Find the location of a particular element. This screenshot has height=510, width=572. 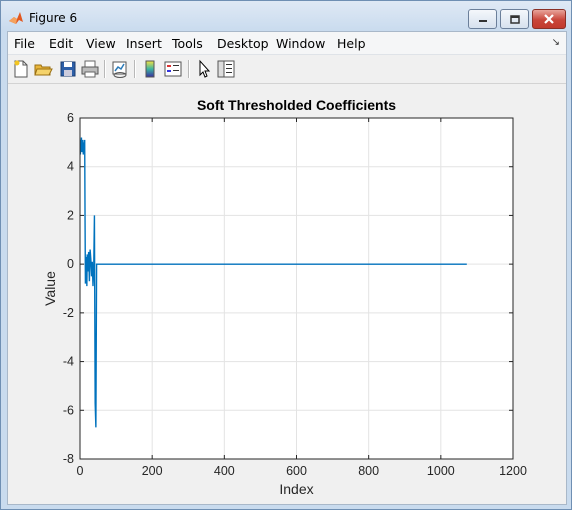

maximize-icon is located at coordinates (514, 19).